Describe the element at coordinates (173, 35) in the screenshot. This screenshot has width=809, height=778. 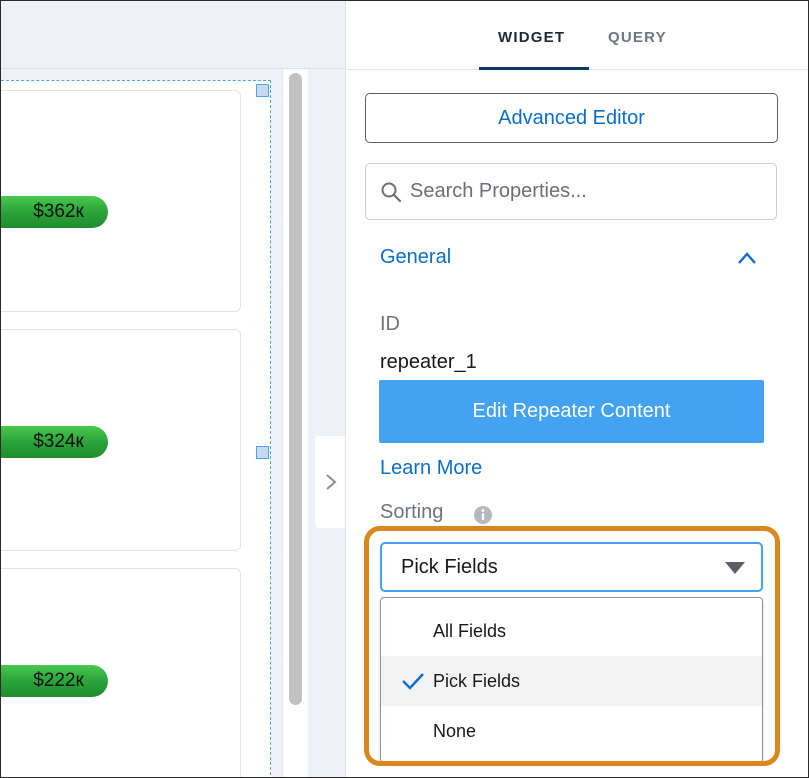
I see `canvas-top-bar` at that location.